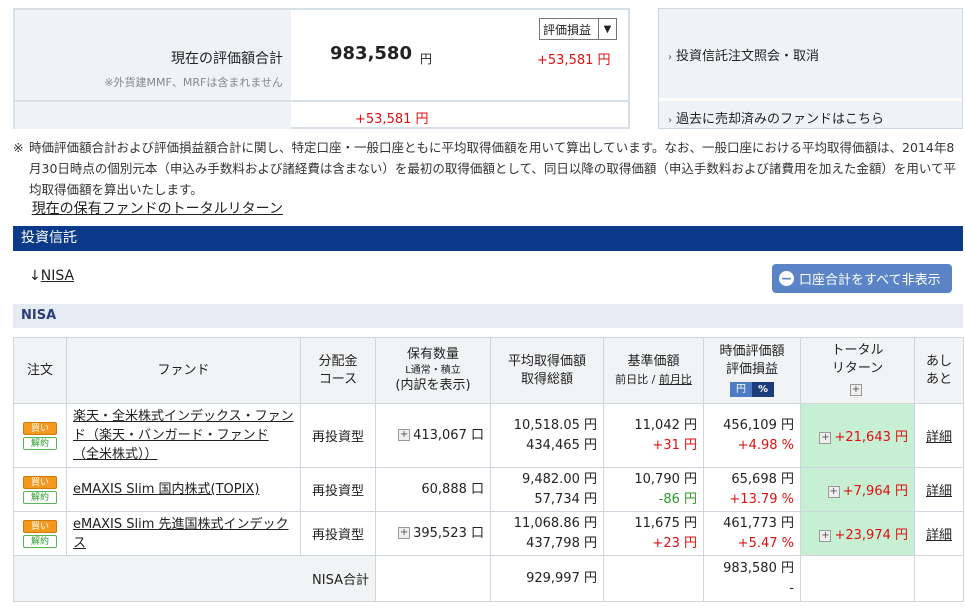 This screenshot has width=965, height=607. I want to click on order-inquiry-link: › 投資信託注文照会・取消, so click(743, 54).